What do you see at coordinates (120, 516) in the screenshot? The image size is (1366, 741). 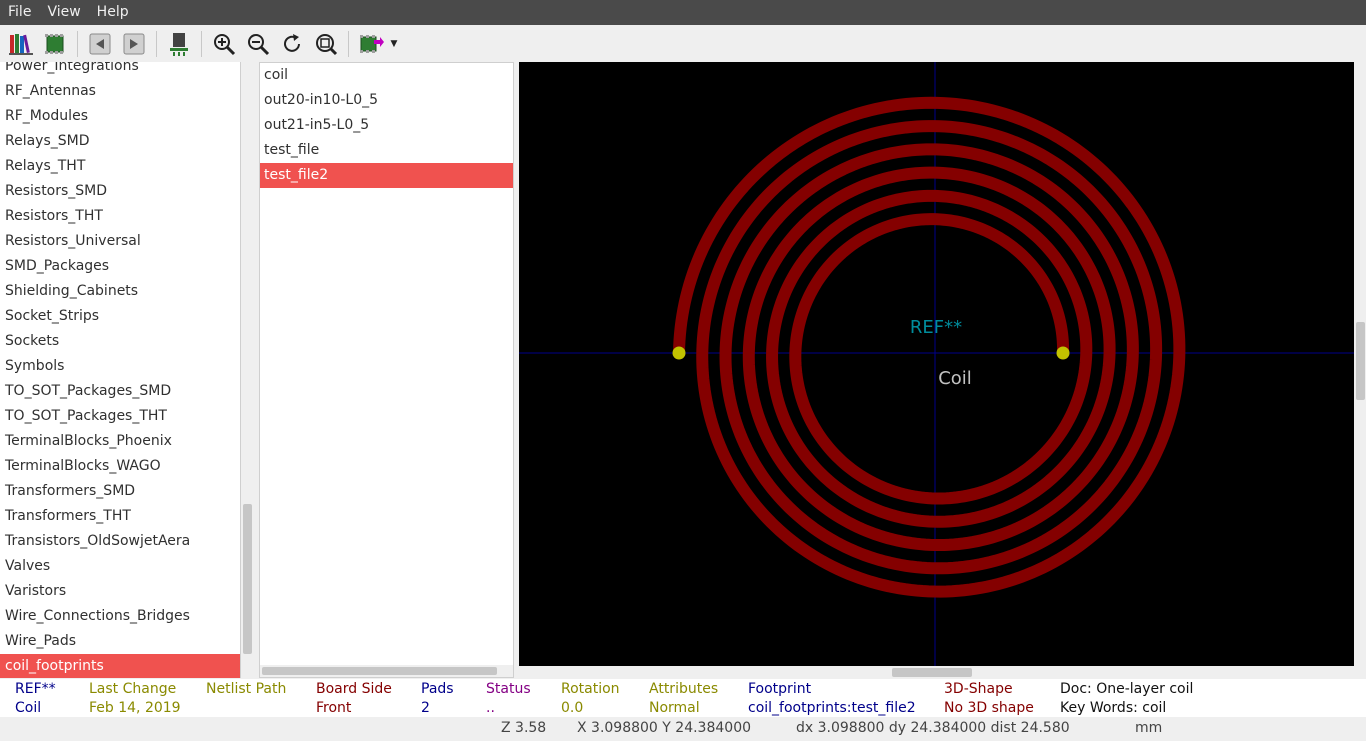 I see `library-item: Transformers_THT` at bounding box center [120, 516].